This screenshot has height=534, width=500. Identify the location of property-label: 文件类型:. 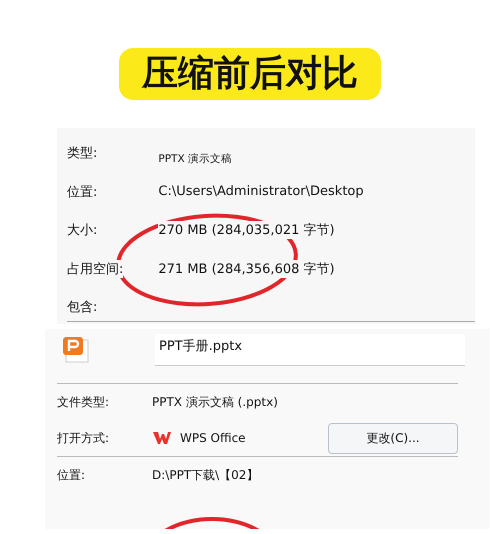
(83, 402).